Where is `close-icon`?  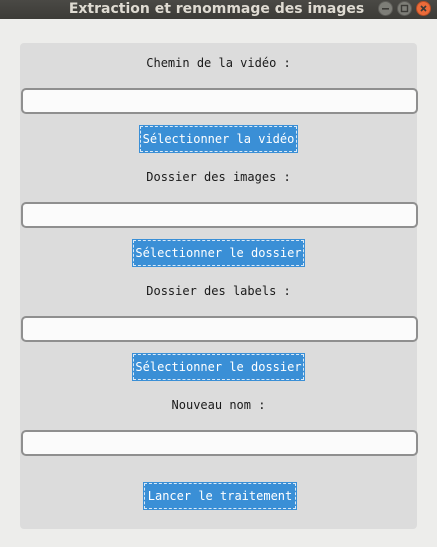
close-icon is located at coordinates (423, 8).